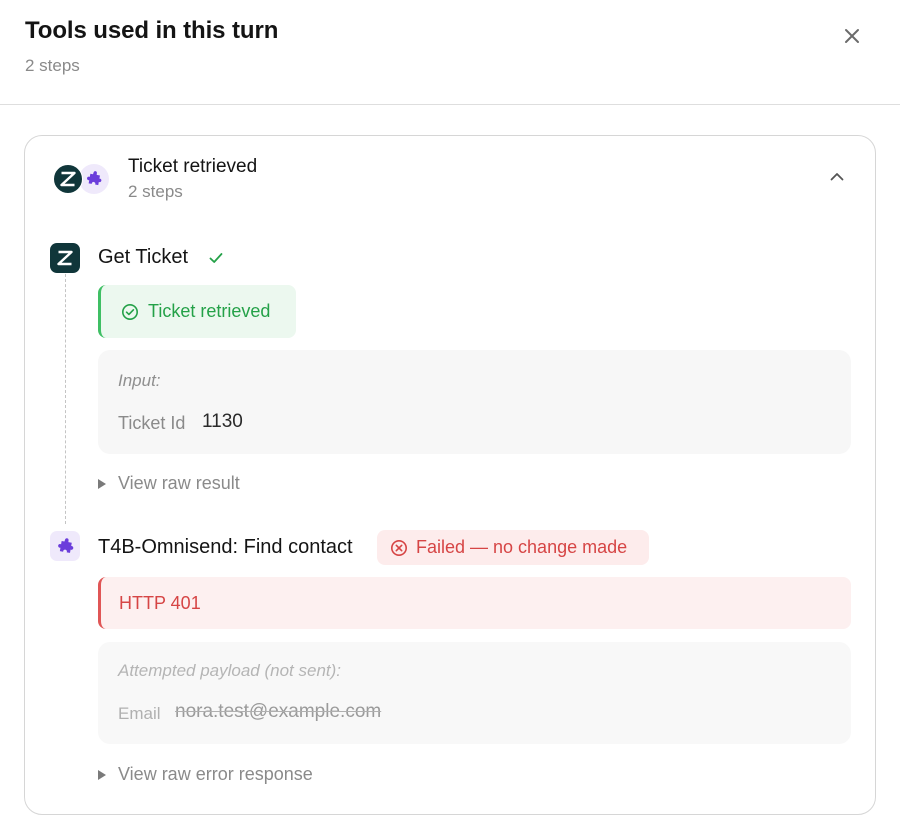 This screenshot has height=822, width=900. I want to click on chevron-up-icon, so click(837, 176).